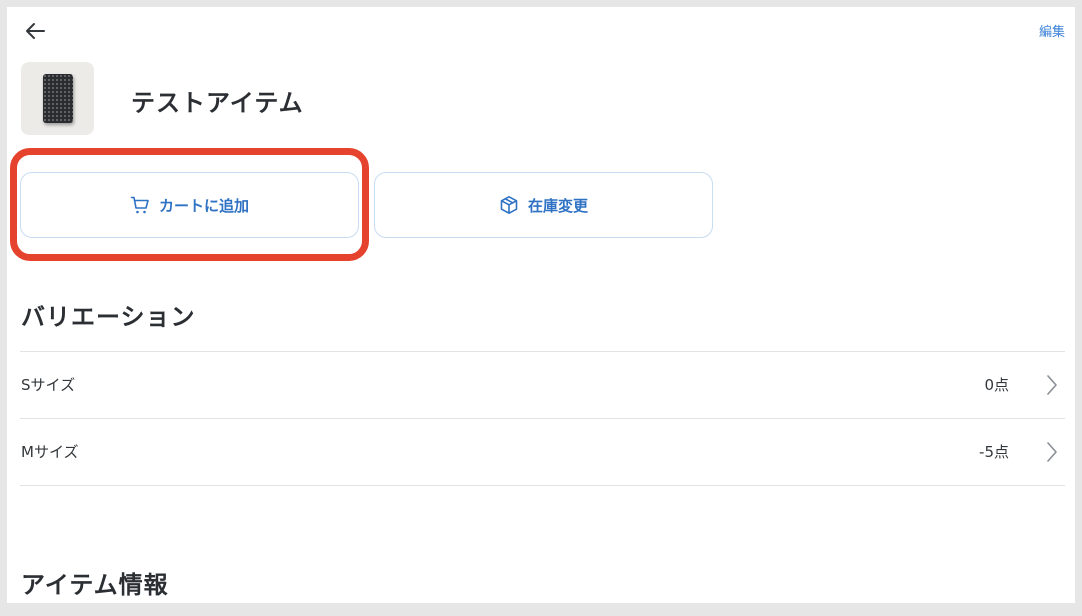  I want to click on variations-heading: バリエーション, so click(108, 317).